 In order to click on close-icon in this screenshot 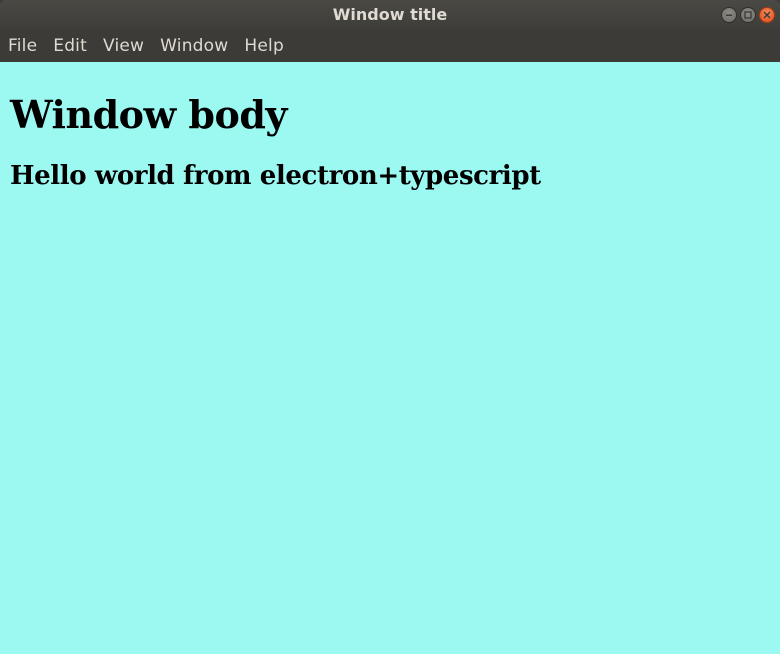, I will do `click(767, 15)`.